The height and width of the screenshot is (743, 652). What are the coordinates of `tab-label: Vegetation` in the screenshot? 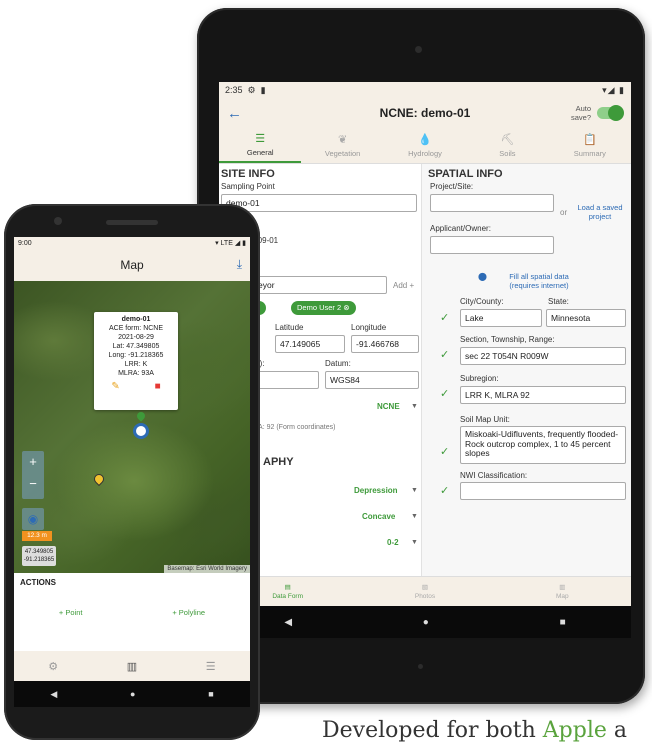 It's located at (342, 153).